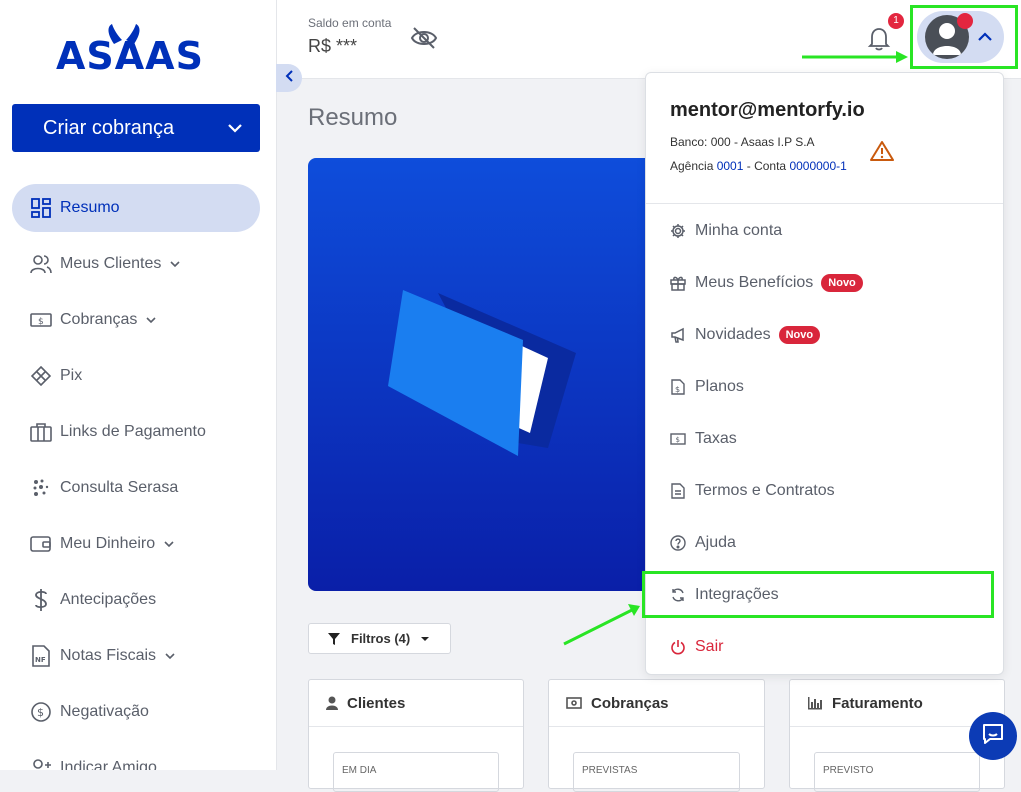 The height and width of the screenshot is (792, 1021). Describe the element at coordinates (766, 166) in the screenshot. I see `account-prefix: - Conta` at that location.